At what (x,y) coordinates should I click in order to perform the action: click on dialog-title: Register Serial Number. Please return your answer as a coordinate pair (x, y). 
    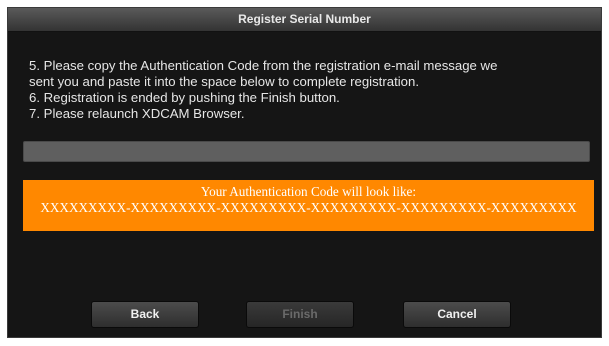
    Looking at the image, I should click on (304, 20).